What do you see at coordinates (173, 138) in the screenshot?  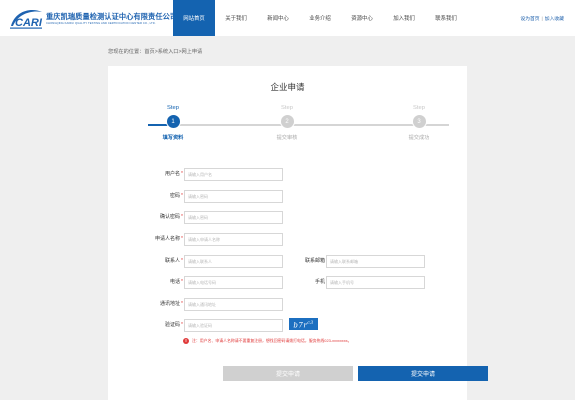 I see `step-1-label: 填写资料` at bounding box center [173, 138].